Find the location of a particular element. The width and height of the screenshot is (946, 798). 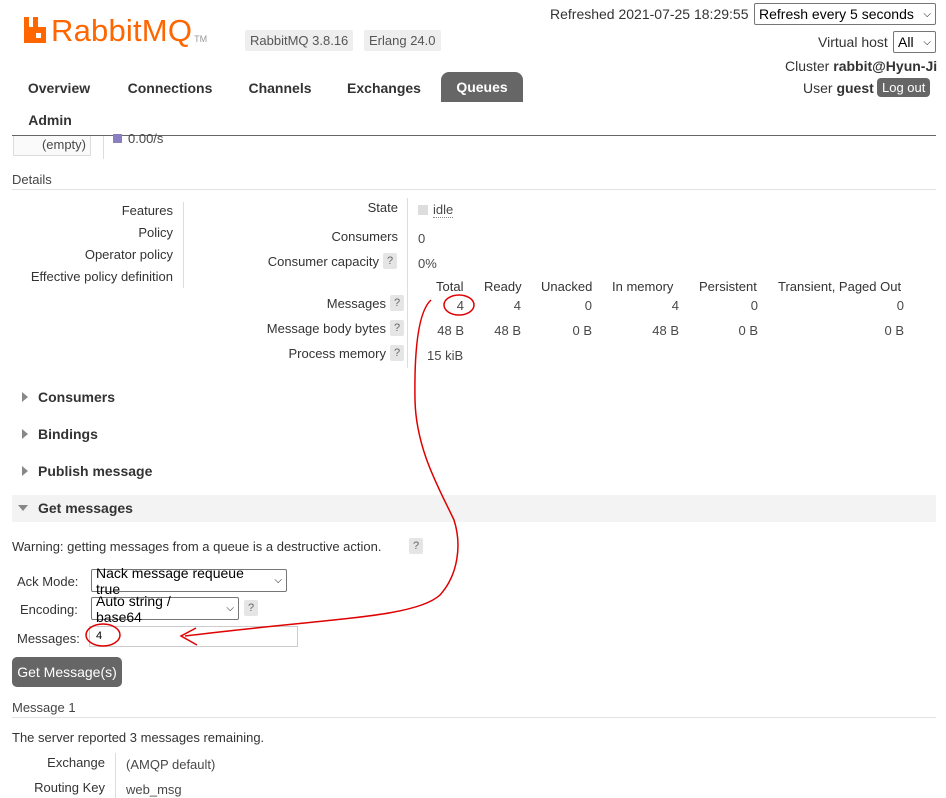

body-bytes-row-label: Message body bytes is located at coordinates (326, 328).